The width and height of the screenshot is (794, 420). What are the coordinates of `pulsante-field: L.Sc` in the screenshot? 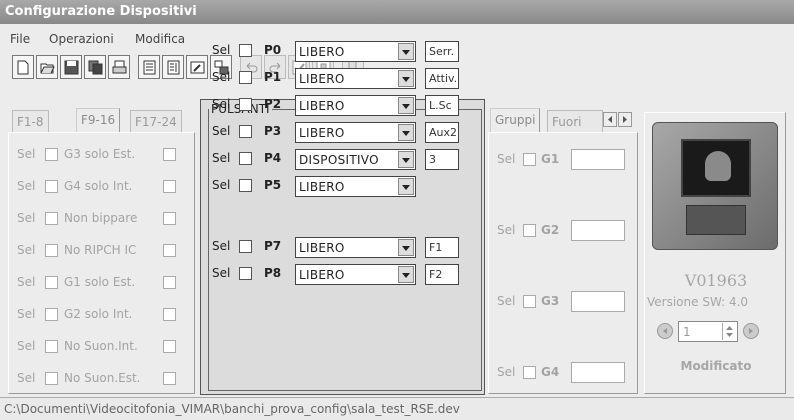 It's located at (442, 105).